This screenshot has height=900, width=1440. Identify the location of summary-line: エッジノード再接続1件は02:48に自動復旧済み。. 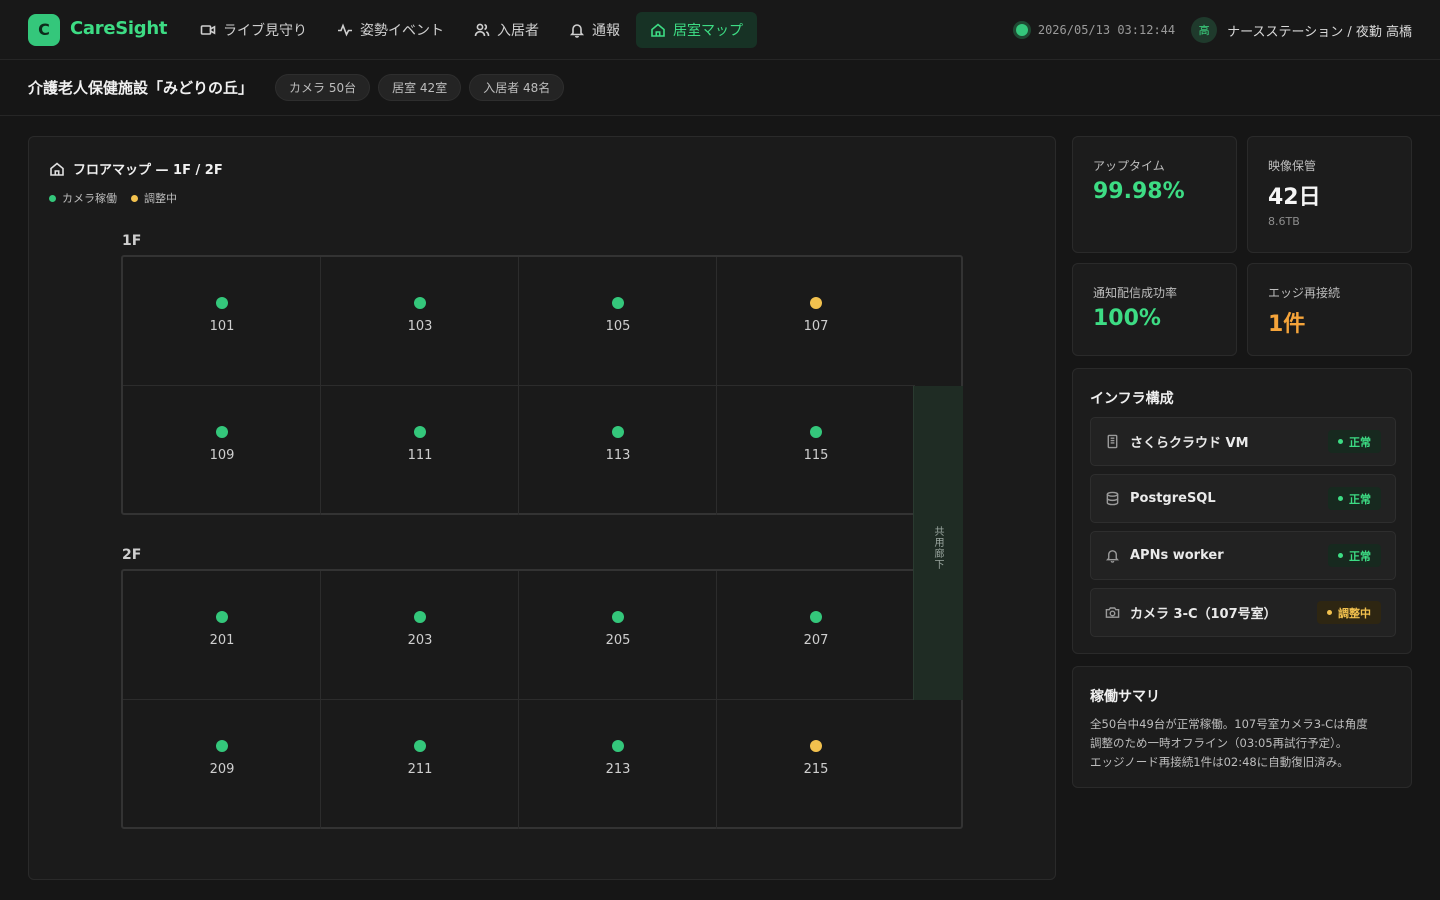
(1219, 762).